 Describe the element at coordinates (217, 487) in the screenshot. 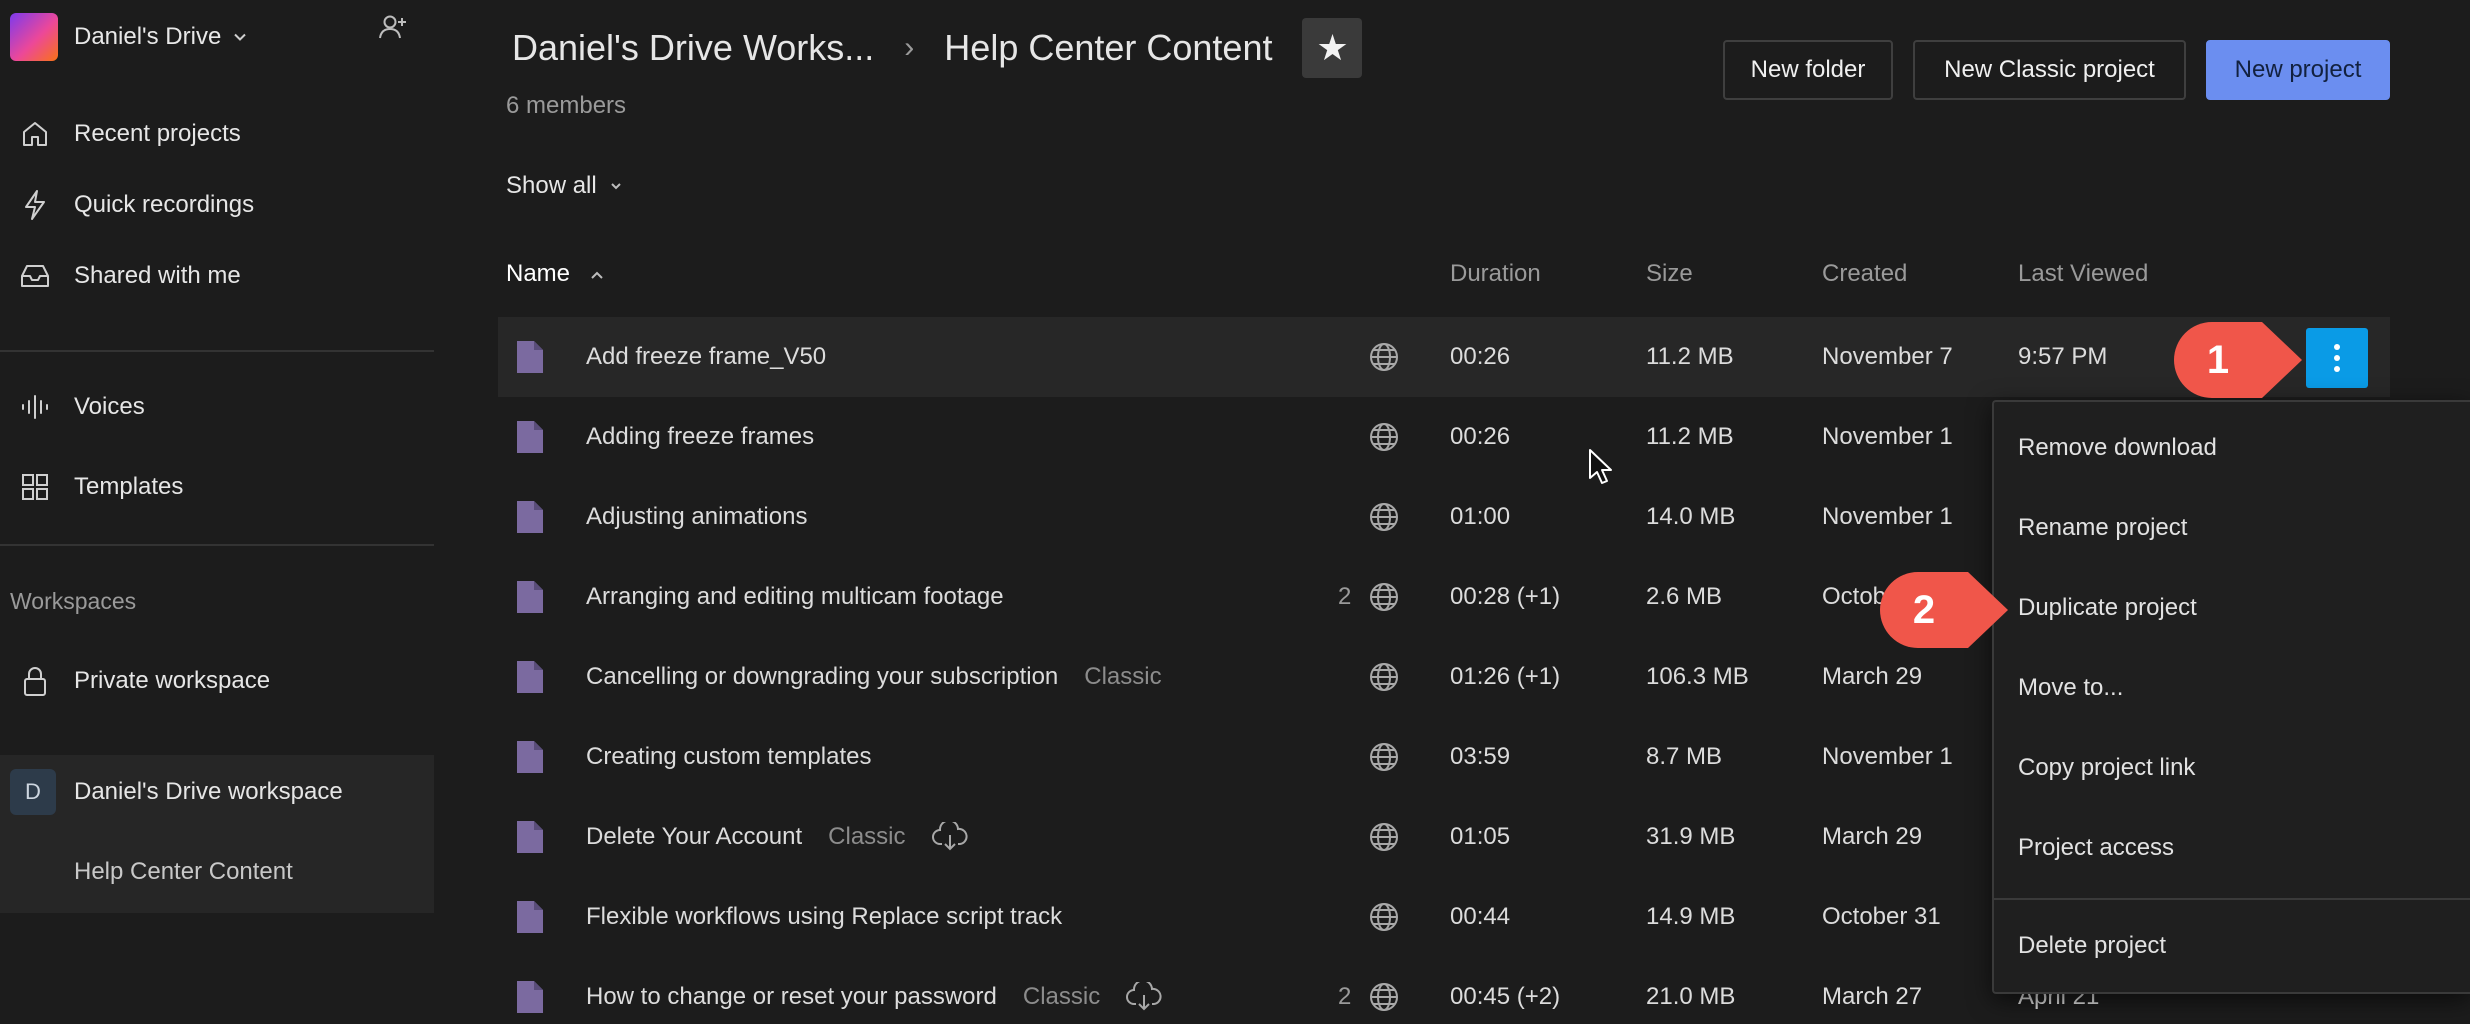

I see `sidebar-item-templates: Templates` at that location.